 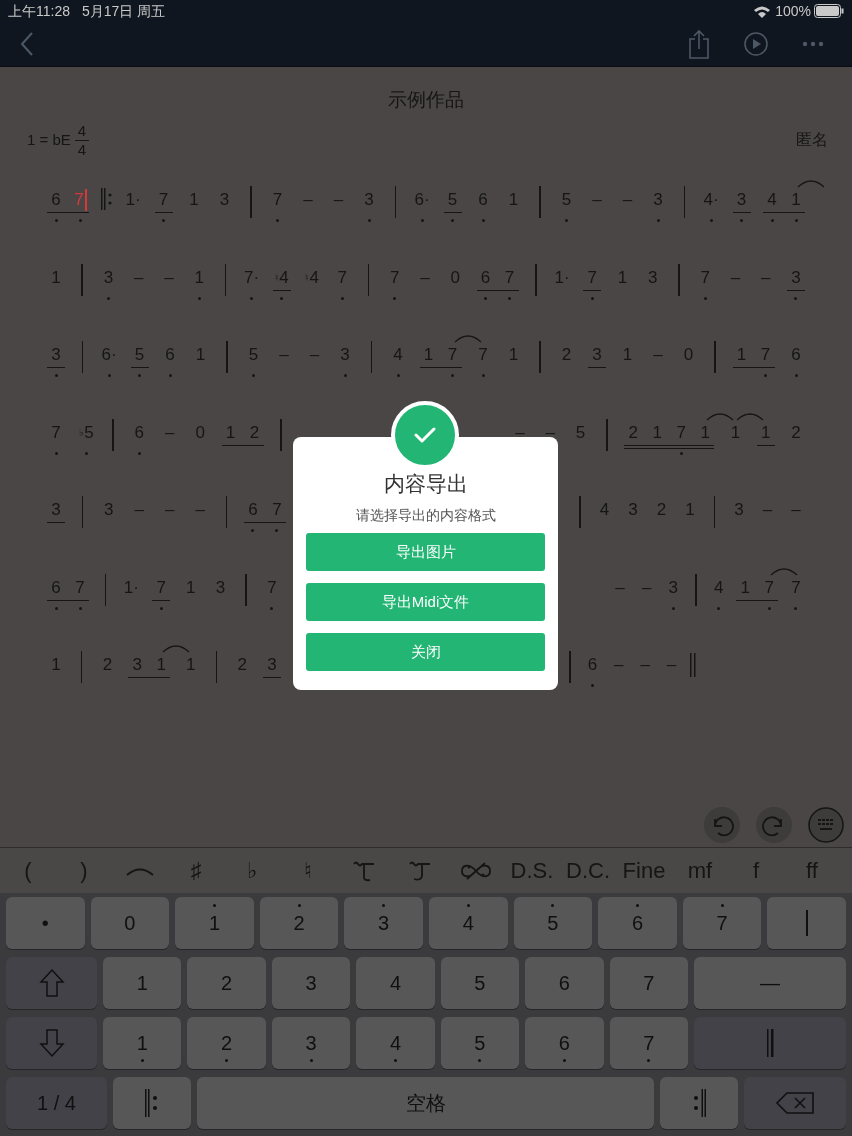 I want to click on status-date: 5月17日 周五, so click(x=124, y=11).